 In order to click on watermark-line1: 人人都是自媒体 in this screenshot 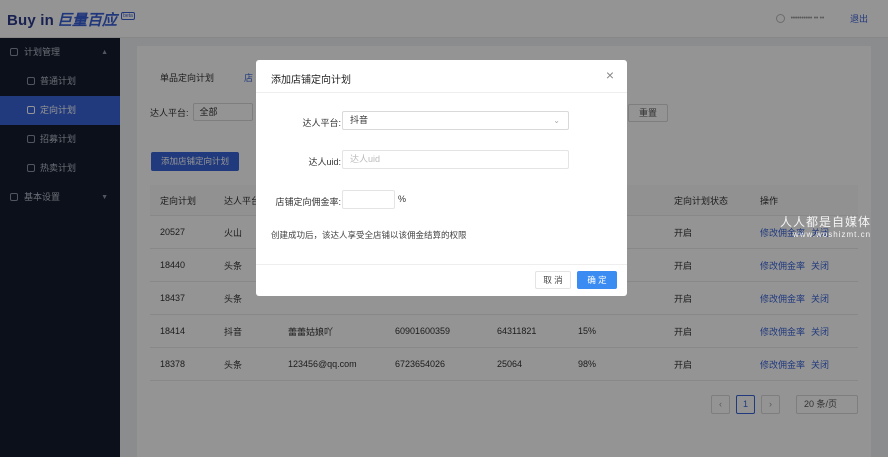, I will do `click(826, 222)`.